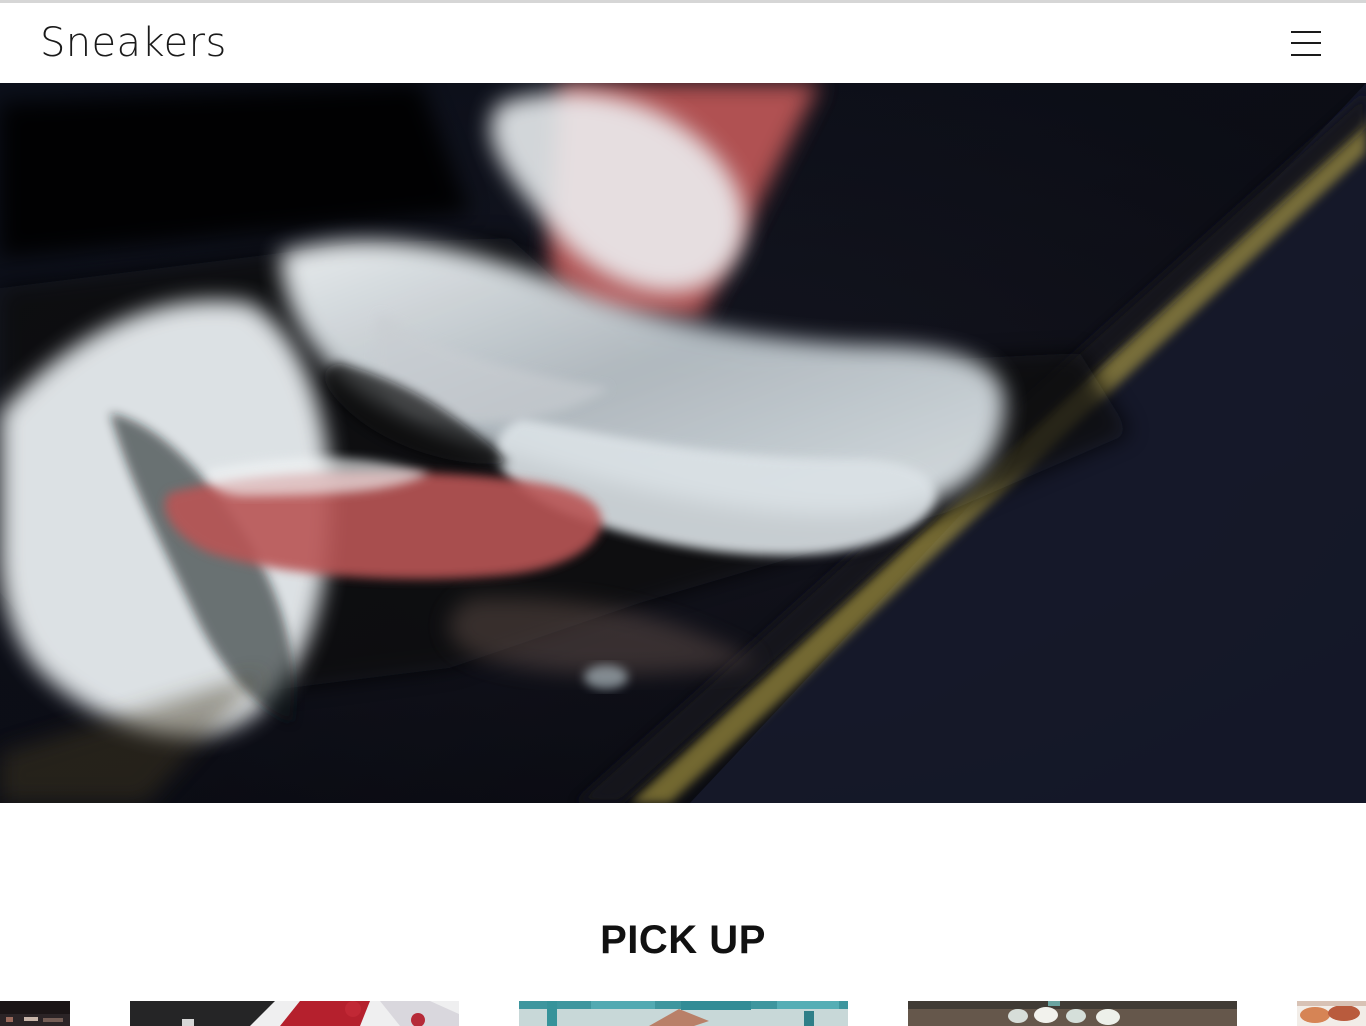  I want to click on teal-crate-hand-image, so click(683, 1013).